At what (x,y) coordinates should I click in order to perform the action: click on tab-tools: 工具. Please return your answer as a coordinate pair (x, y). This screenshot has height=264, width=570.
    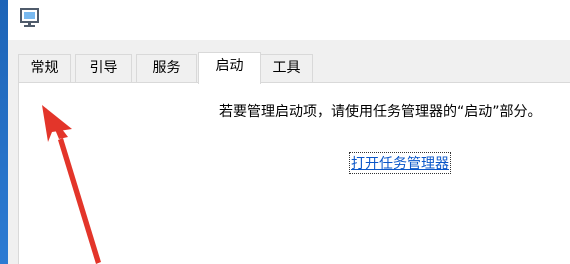
    Looking at the image, I should click on (286, 68).